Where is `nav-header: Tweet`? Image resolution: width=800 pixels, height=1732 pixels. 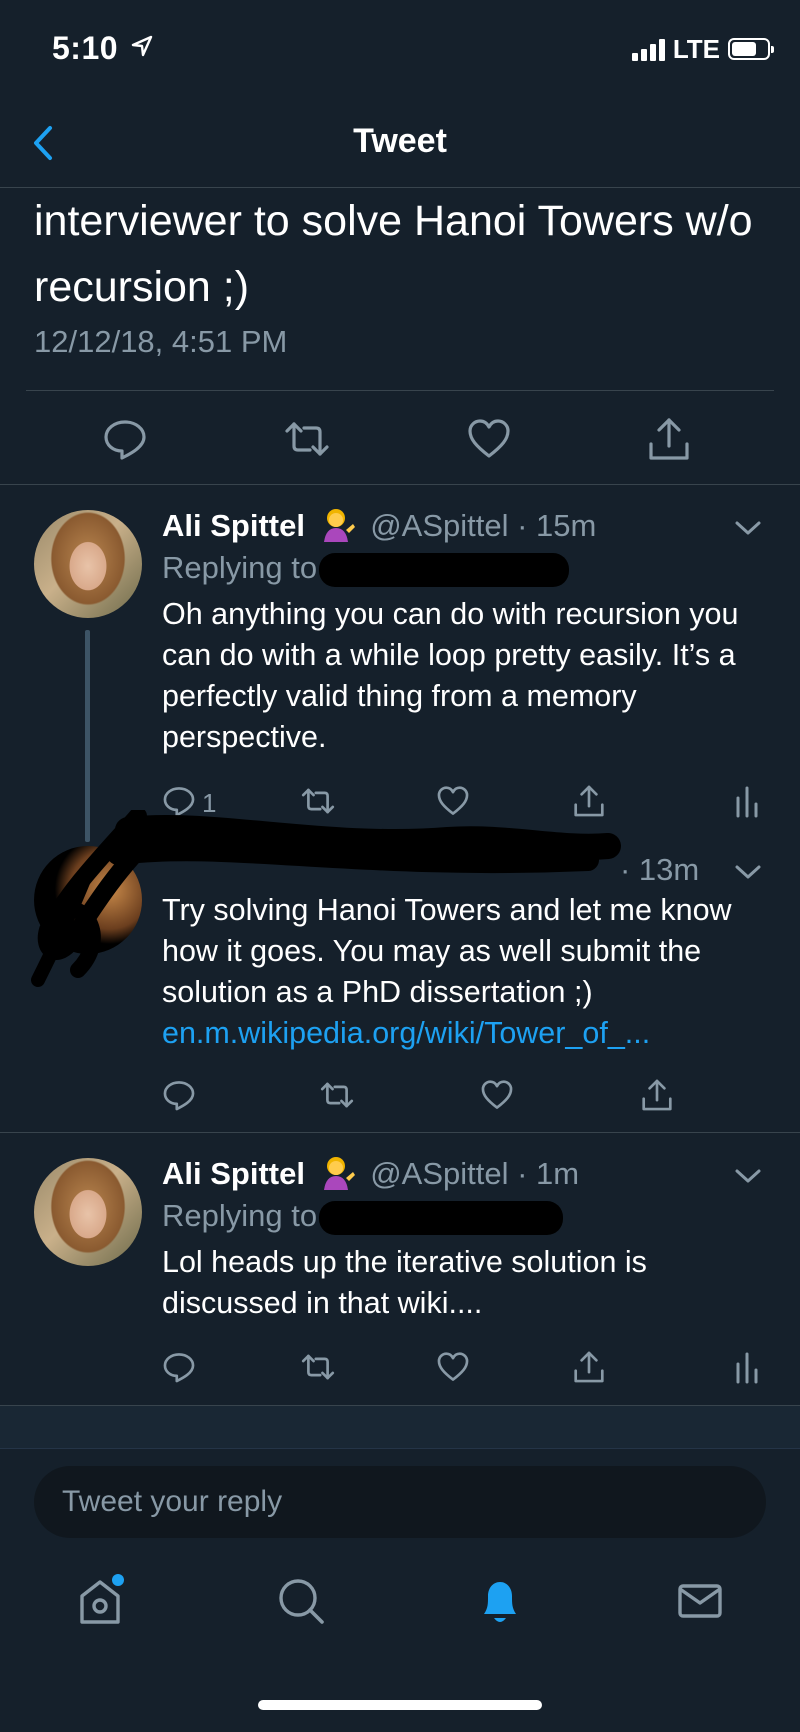 nav-header: Tweet is located at coordinates (400, 144).